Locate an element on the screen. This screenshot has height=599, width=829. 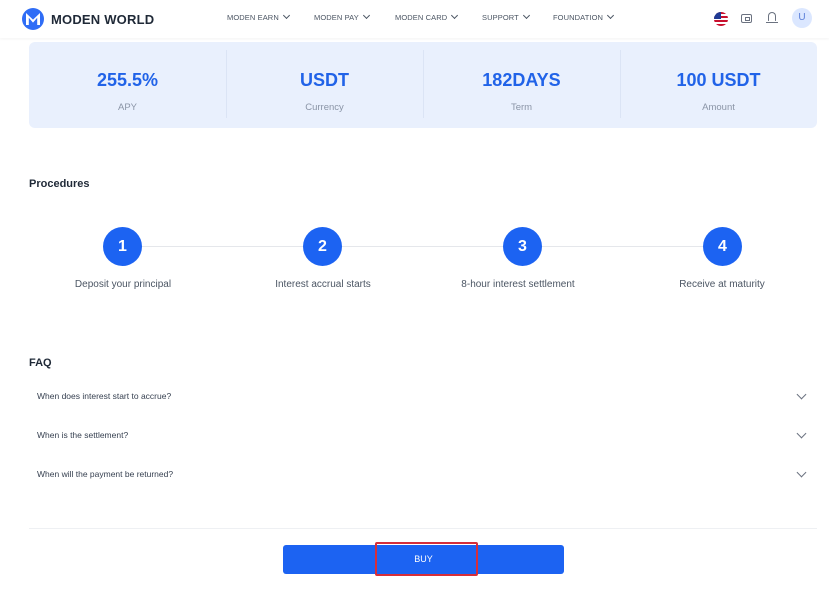
step-label-4: Receive at maturity is located at coordinates (722, 284).